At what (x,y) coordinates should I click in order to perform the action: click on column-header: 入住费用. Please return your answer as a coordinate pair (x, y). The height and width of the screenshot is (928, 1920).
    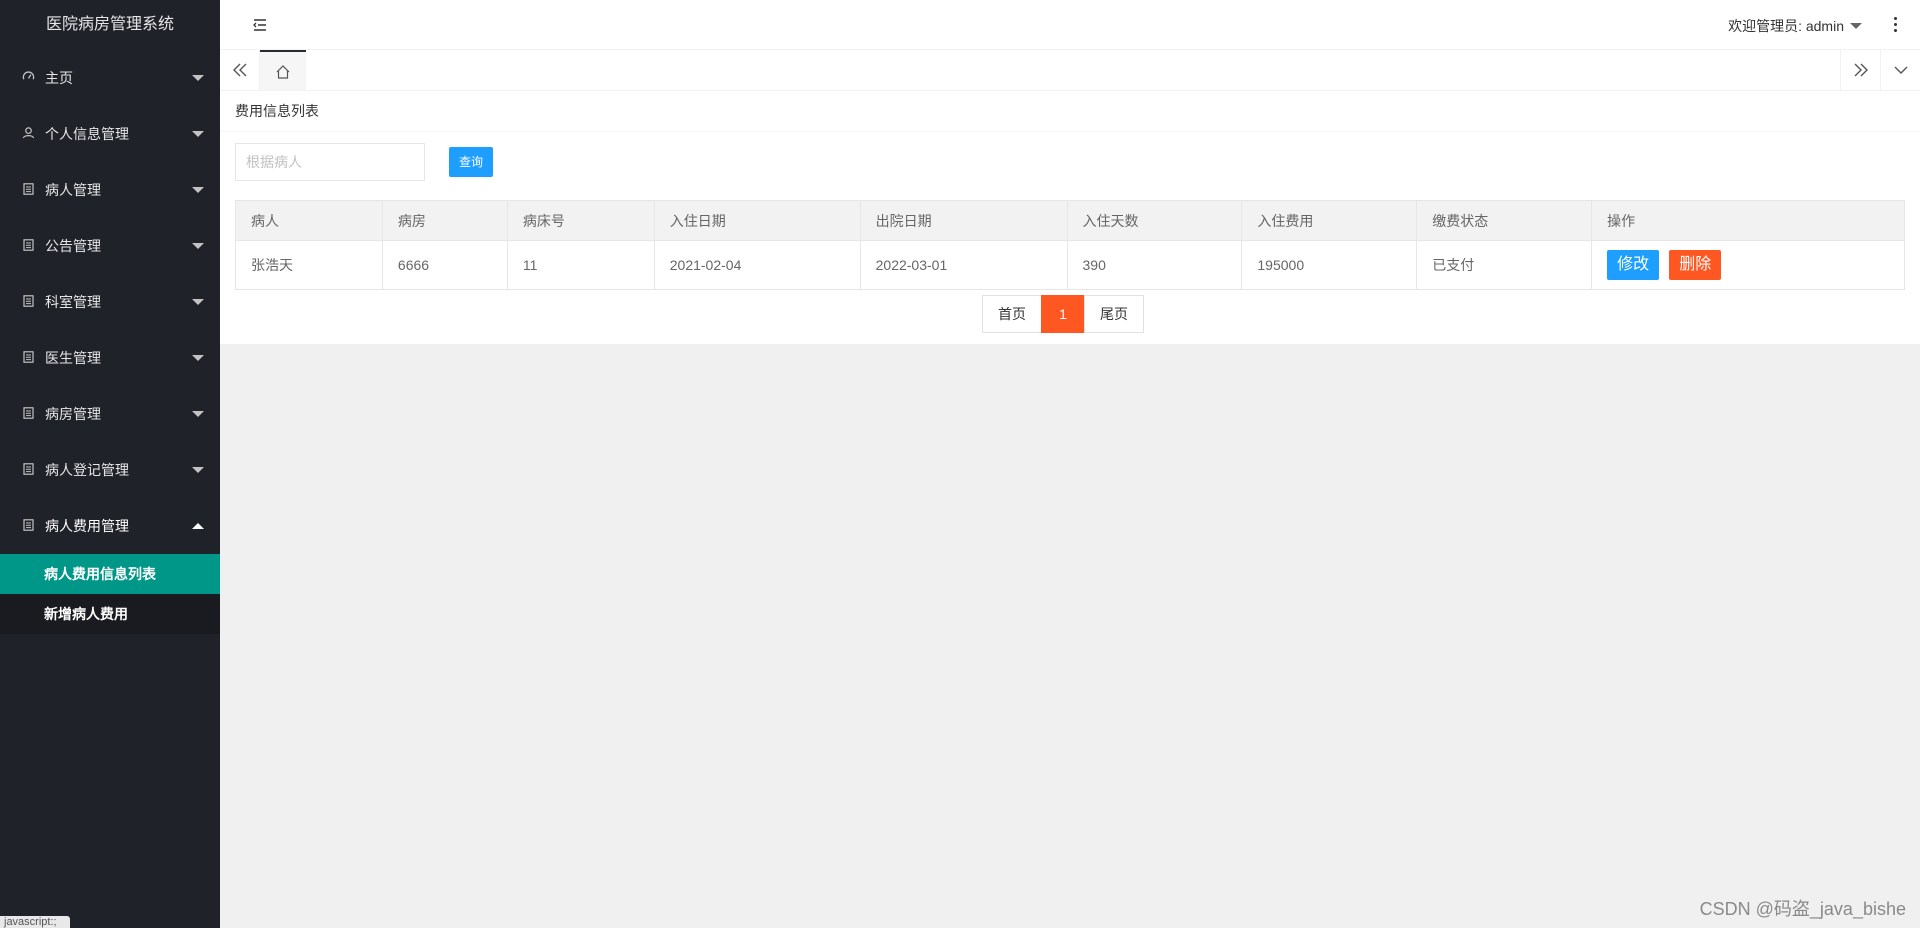
    Looking at the image, I should click on (1329, 220).